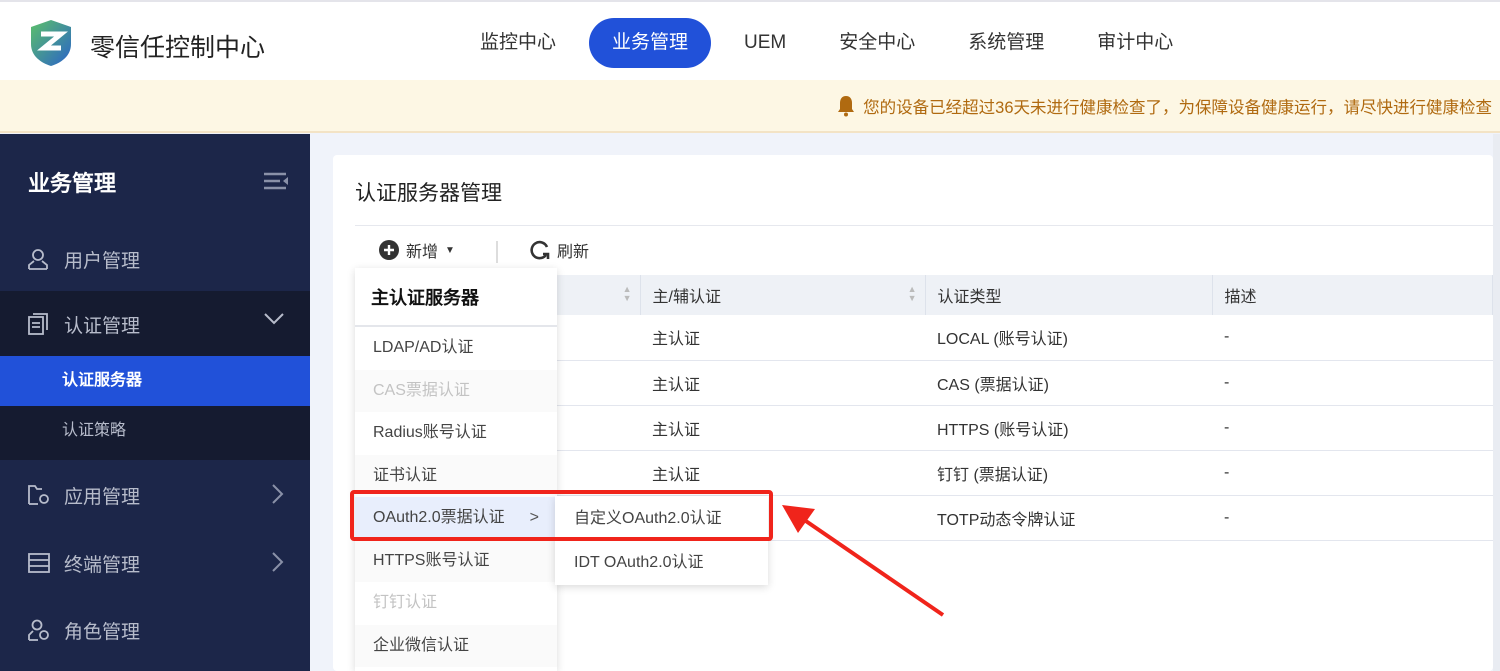 This screenshot has height=671, width=1500. Describe the element at coordinates (1069, 295) in the screenshot. I see `column-header-type: 认证类型` at that location.